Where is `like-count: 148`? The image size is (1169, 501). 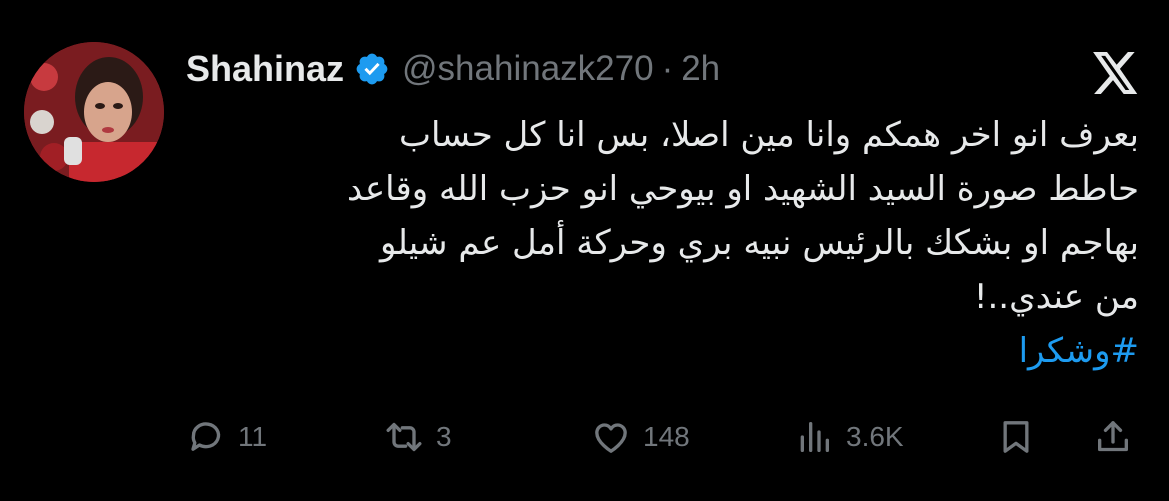 like-count: 148 is located at coordinates (666, 436).